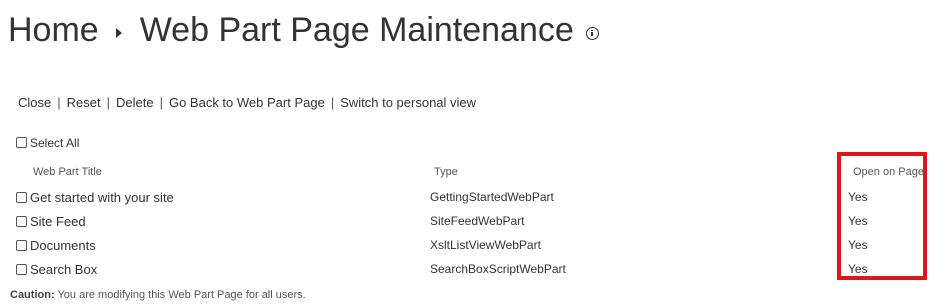  What do you see at coordinates (84, 102) in the screenshot?
I see `reset-link: Reset` at bounding box center [84, 102].